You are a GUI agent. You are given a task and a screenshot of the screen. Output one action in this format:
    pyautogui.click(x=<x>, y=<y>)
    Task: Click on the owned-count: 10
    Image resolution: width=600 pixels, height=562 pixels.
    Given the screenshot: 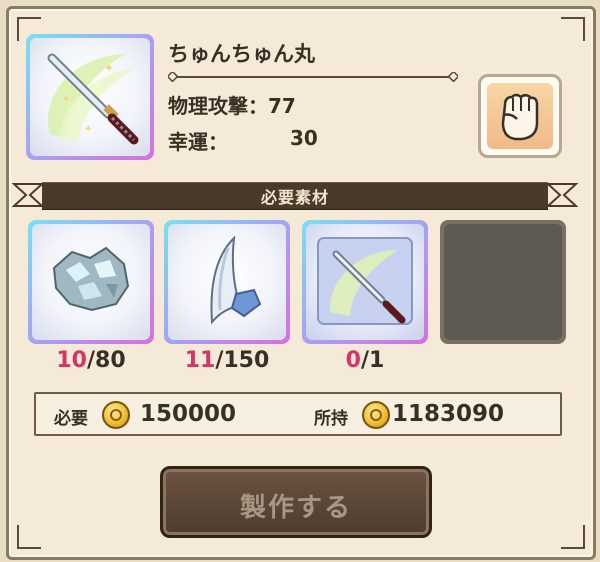 What is the action you would take?
    pyautogui.click(x=71, y=360)
    